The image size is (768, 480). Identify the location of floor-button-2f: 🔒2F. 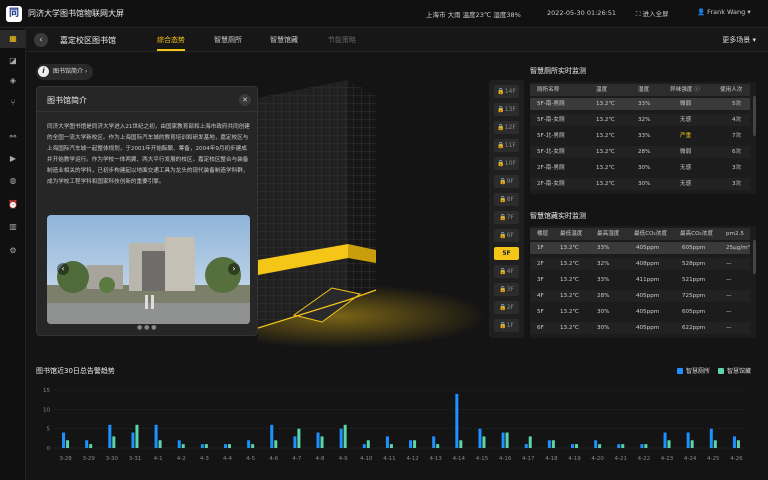
(506, 307).